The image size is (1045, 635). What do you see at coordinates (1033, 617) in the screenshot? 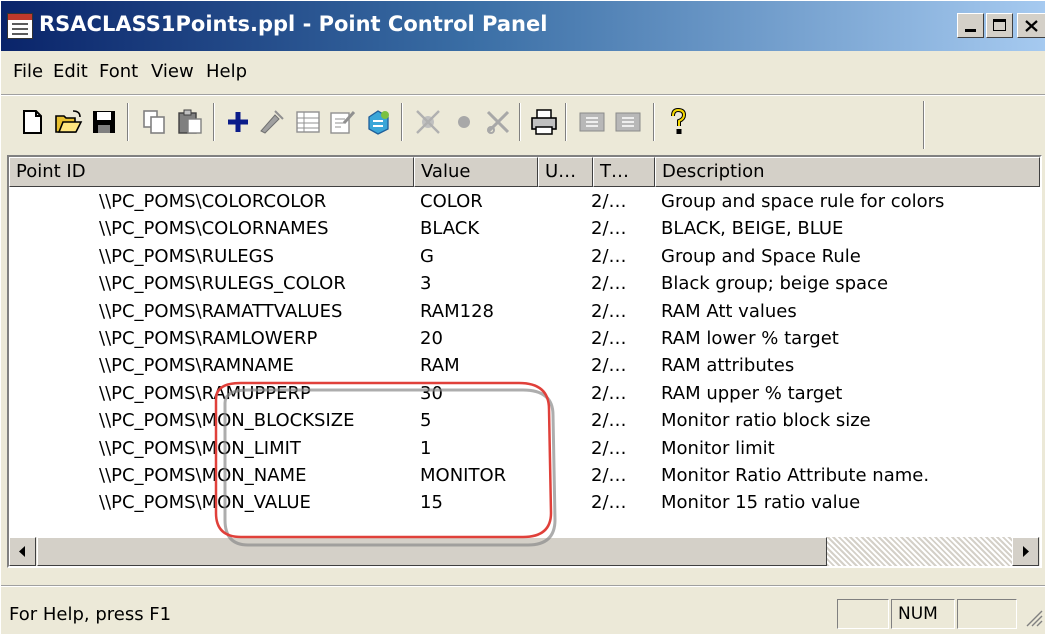
I see `resize-grip-icon` at bounding box center [1033, 617].